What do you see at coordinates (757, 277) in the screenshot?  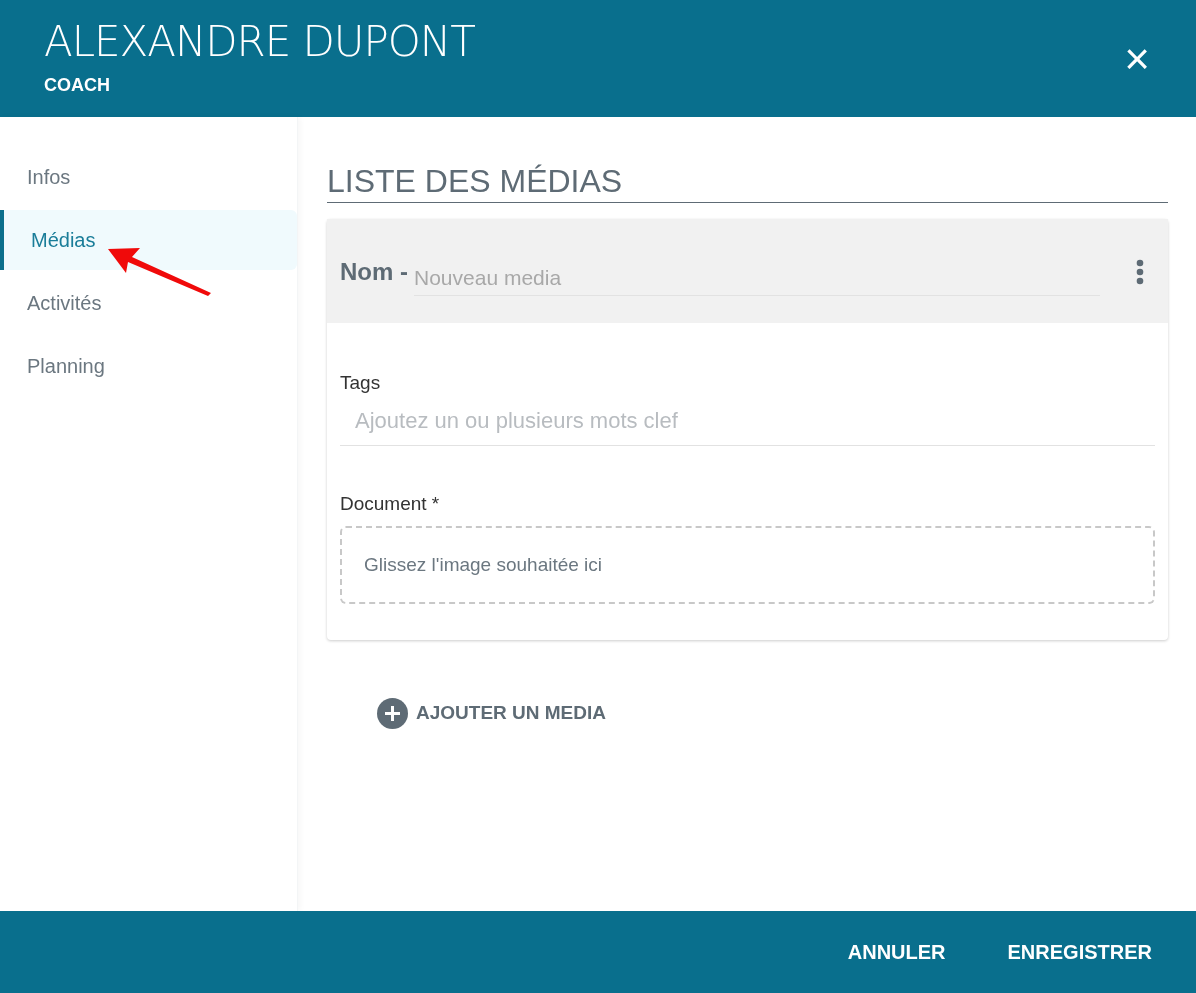 I see `name-input: Nouveau media` at bounding box center [757, 277].